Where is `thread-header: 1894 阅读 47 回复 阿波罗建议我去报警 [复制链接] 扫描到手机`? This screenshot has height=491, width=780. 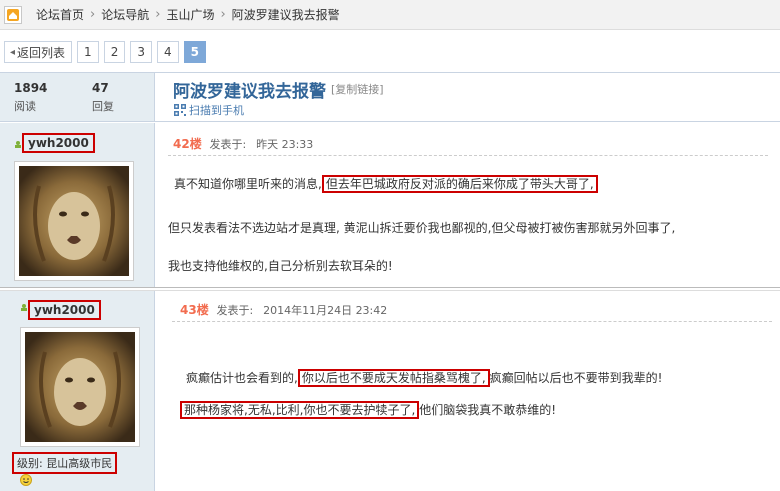 thread-header: 1894 阅读 47 回复 阿波罗建议我去报警 [复制链接] 扫描到手机 is located at coordinates (390, 97).